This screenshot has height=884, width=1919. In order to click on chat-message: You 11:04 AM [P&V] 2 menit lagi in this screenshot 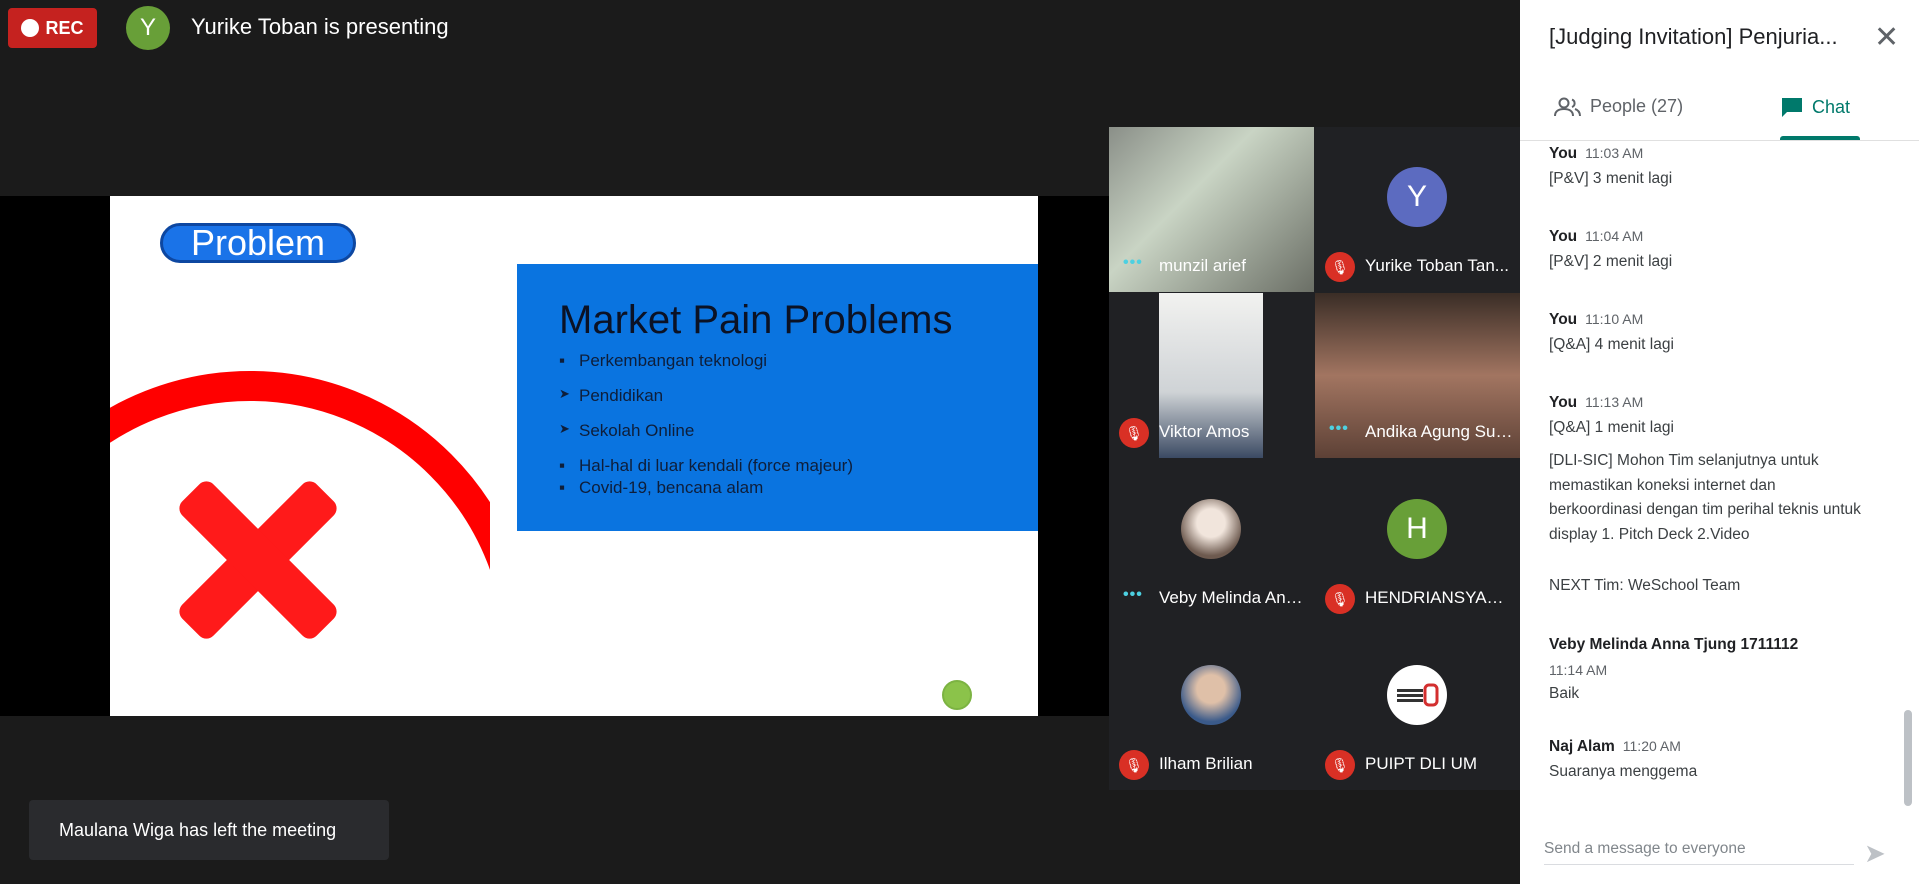, I will do `click(1709, 249)`.